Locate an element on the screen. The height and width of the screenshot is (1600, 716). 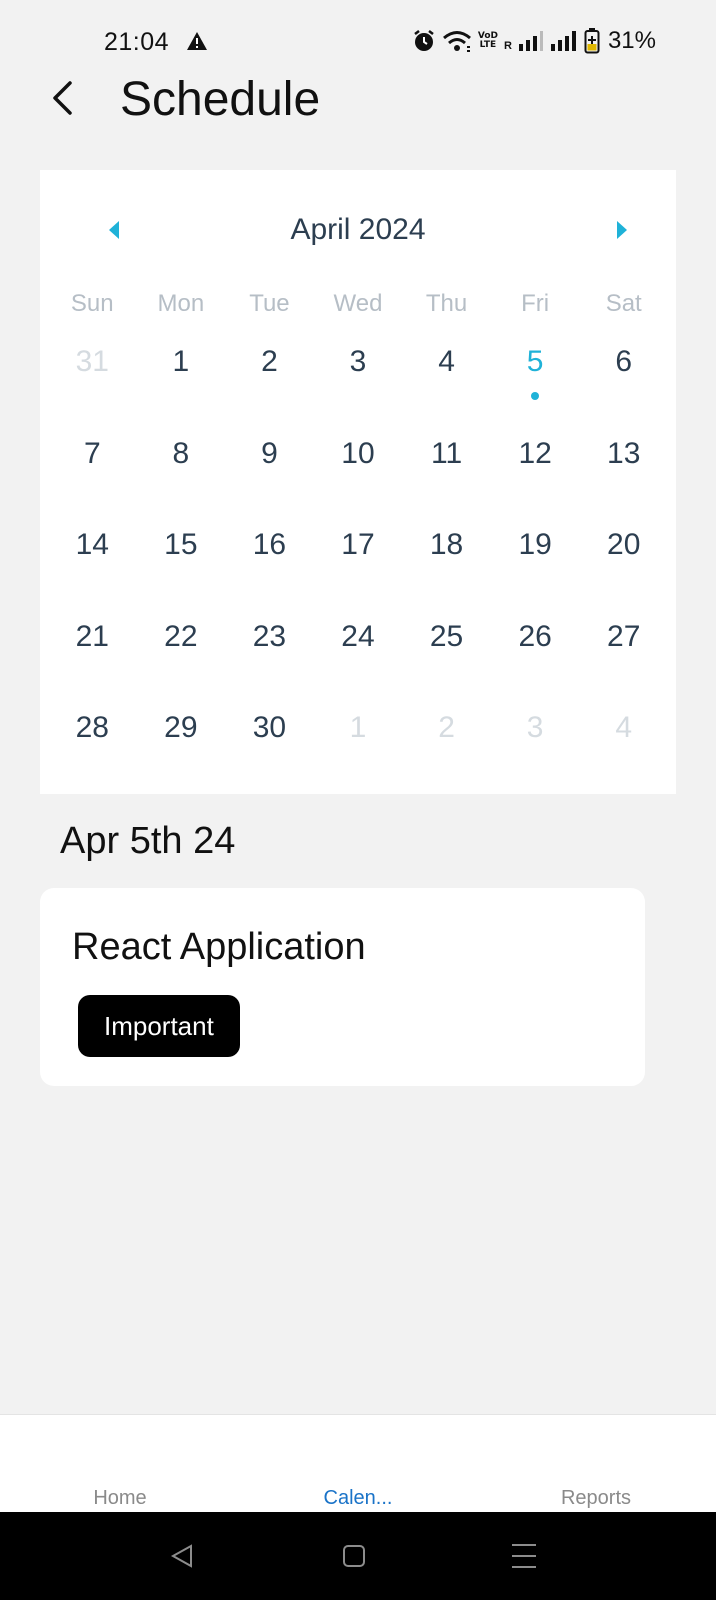
calendar-day: 20 is located at coordinates (623, 571).